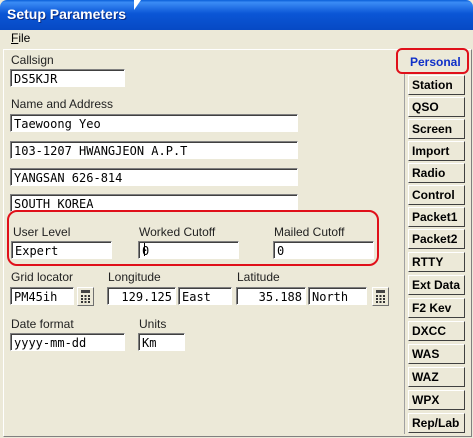 This screenshot has height=438, width=473. What do you see at coordinates (153, 324) in the screenshot?
I see `units-label: Units` at bounding box center [153, 324].